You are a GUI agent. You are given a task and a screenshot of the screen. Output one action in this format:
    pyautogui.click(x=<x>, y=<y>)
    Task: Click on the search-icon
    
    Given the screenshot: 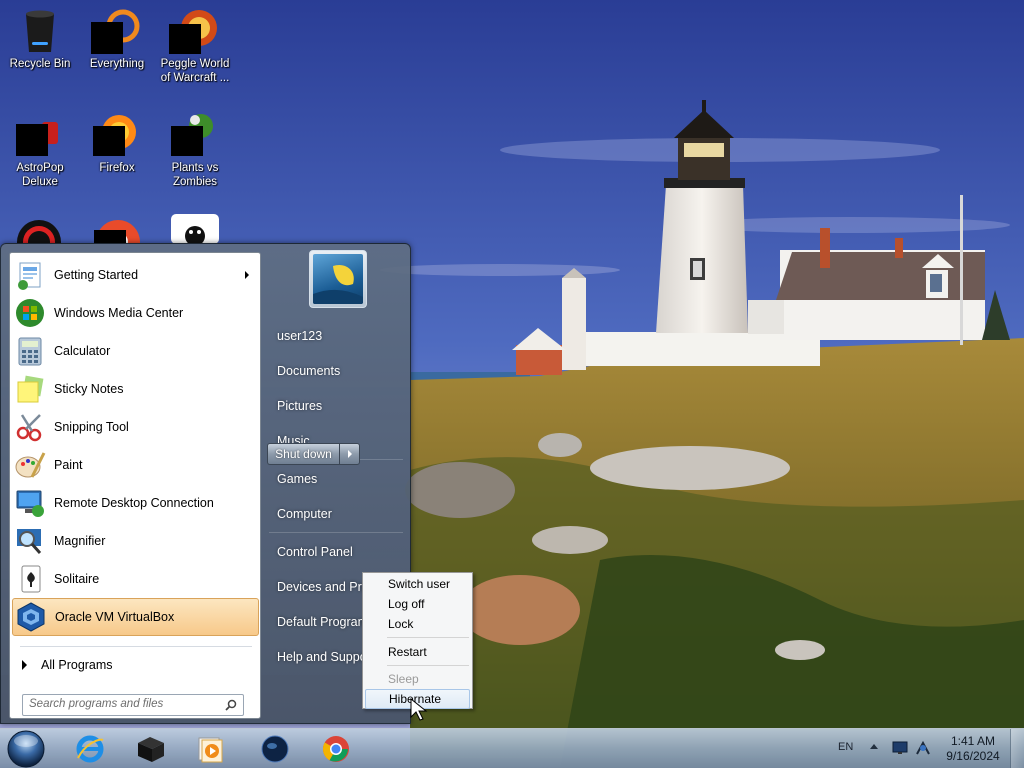 What is the action you would take?
    pyautogui.click(x=231, y=705)
    